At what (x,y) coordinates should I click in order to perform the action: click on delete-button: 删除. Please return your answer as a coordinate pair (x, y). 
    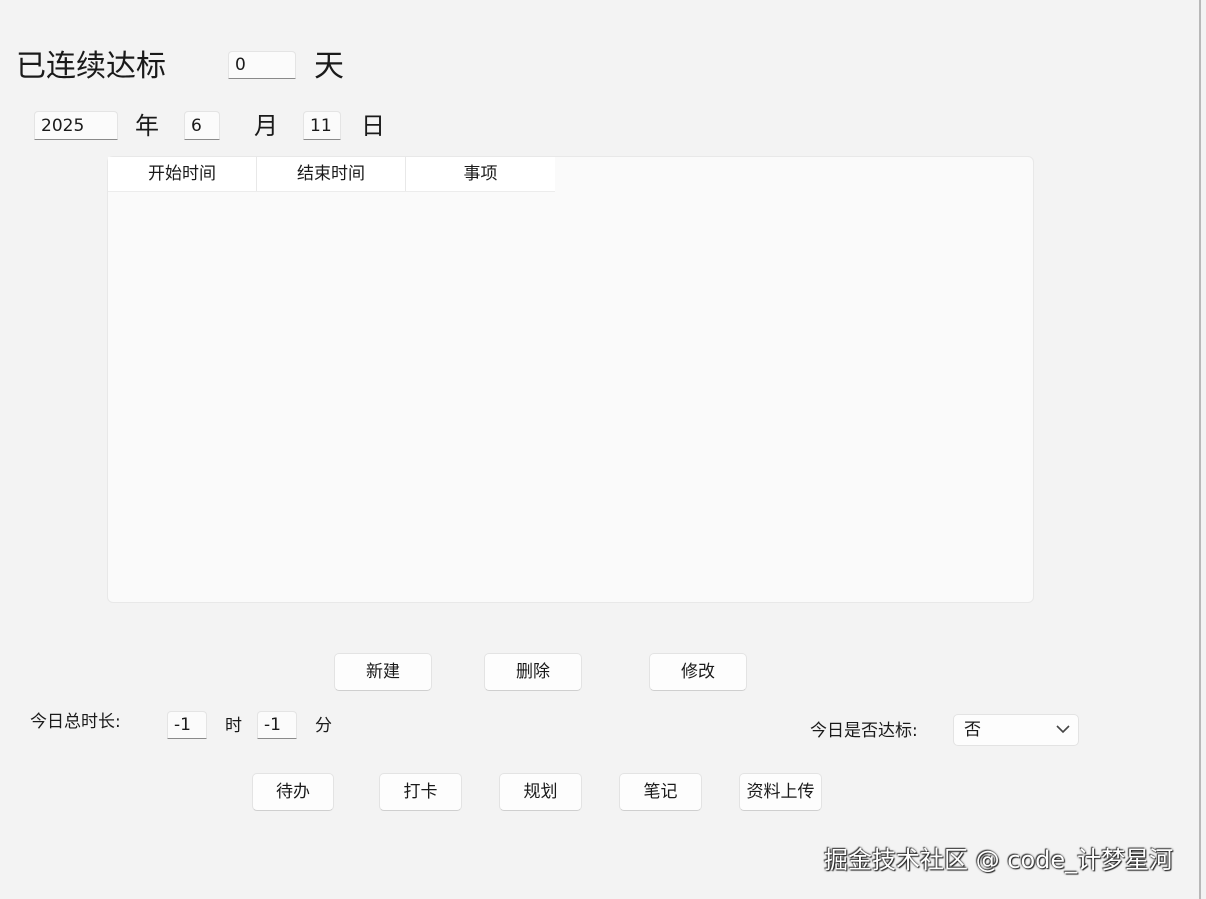
    Looking at the image, I should click on (533, 672).